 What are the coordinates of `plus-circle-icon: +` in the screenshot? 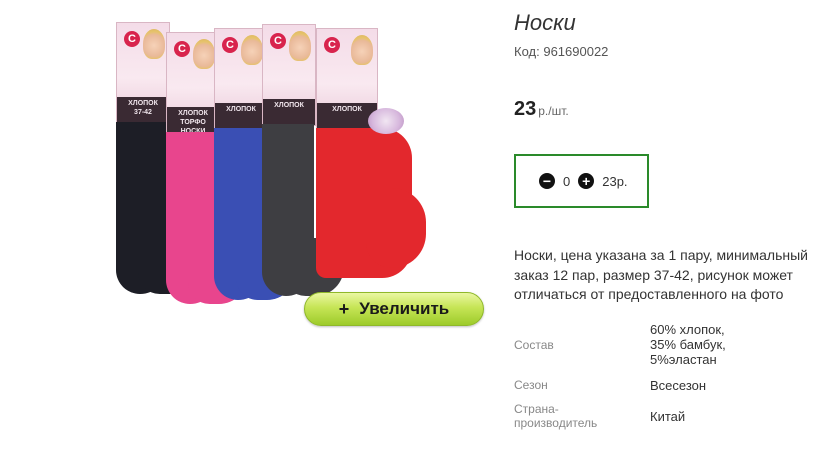 It's located at (586, 181).